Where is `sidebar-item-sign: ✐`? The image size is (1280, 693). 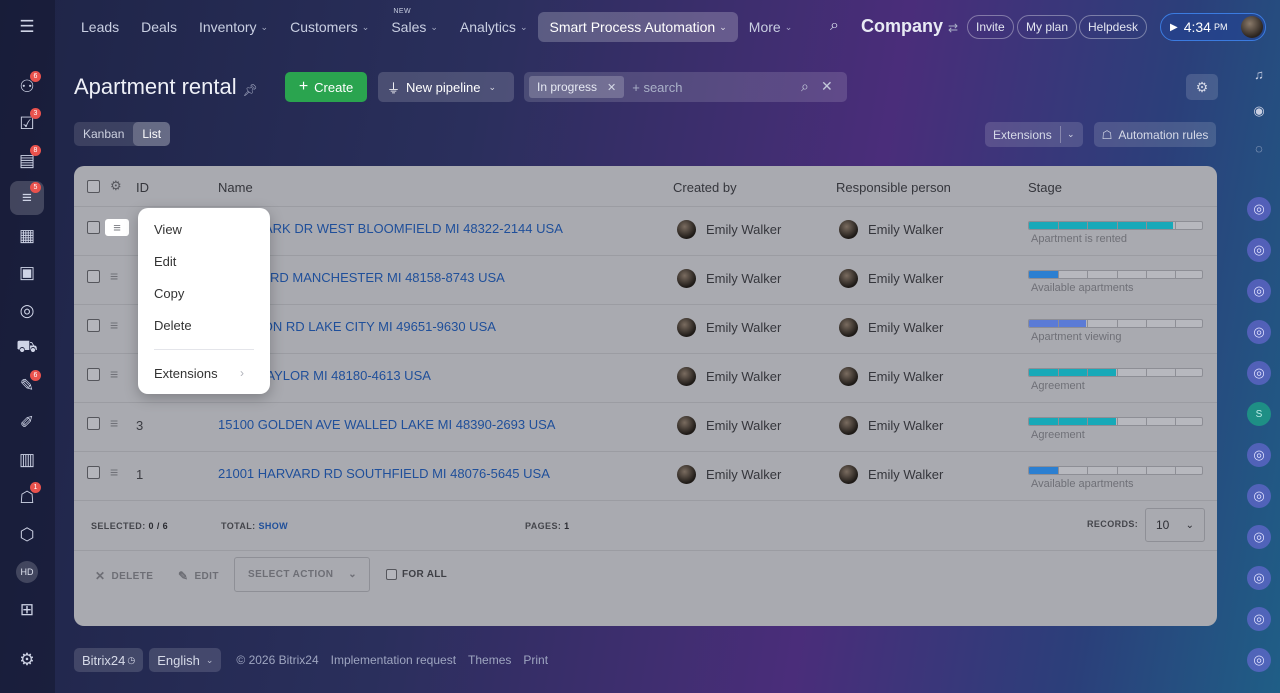 sidebar-item-sign: ✐ is located at coordinates (27, 423).